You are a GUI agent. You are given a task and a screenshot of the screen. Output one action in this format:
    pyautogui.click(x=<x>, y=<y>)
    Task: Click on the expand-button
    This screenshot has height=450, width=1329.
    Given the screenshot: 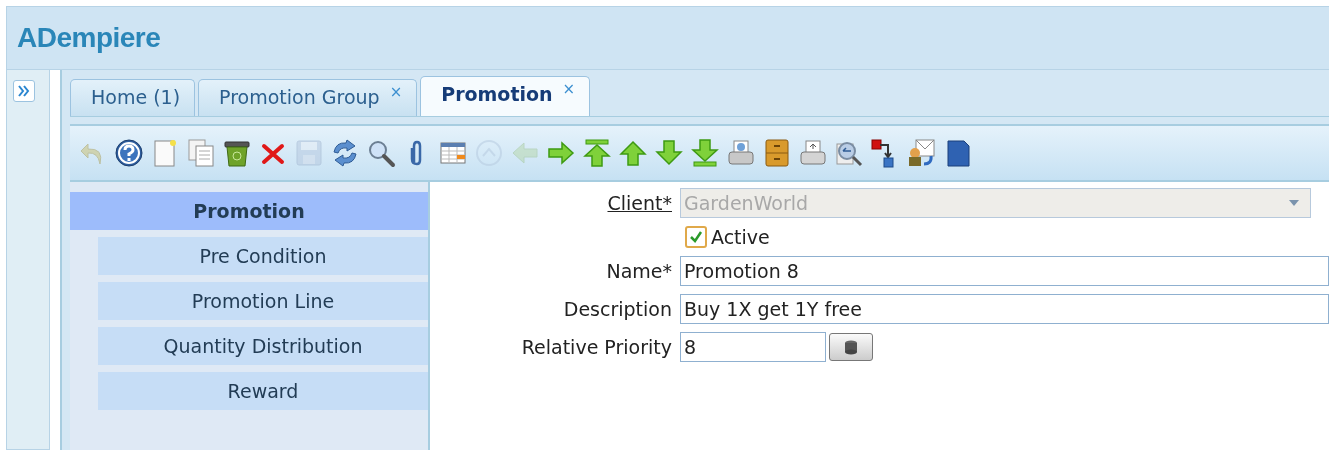 What is the action you would take?
    pyautogui.click(x=24, y=91)
    